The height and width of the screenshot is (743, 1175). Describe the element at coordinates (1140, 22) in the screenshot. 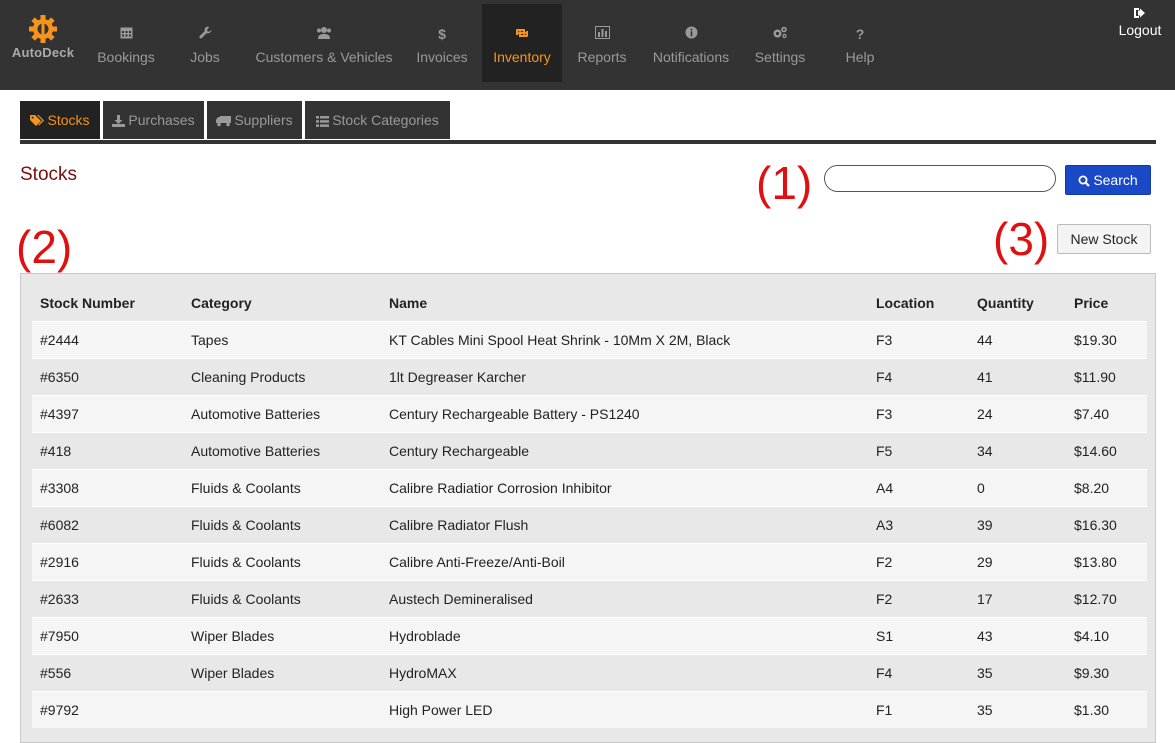

I see `logout-button: Logout` at that location.